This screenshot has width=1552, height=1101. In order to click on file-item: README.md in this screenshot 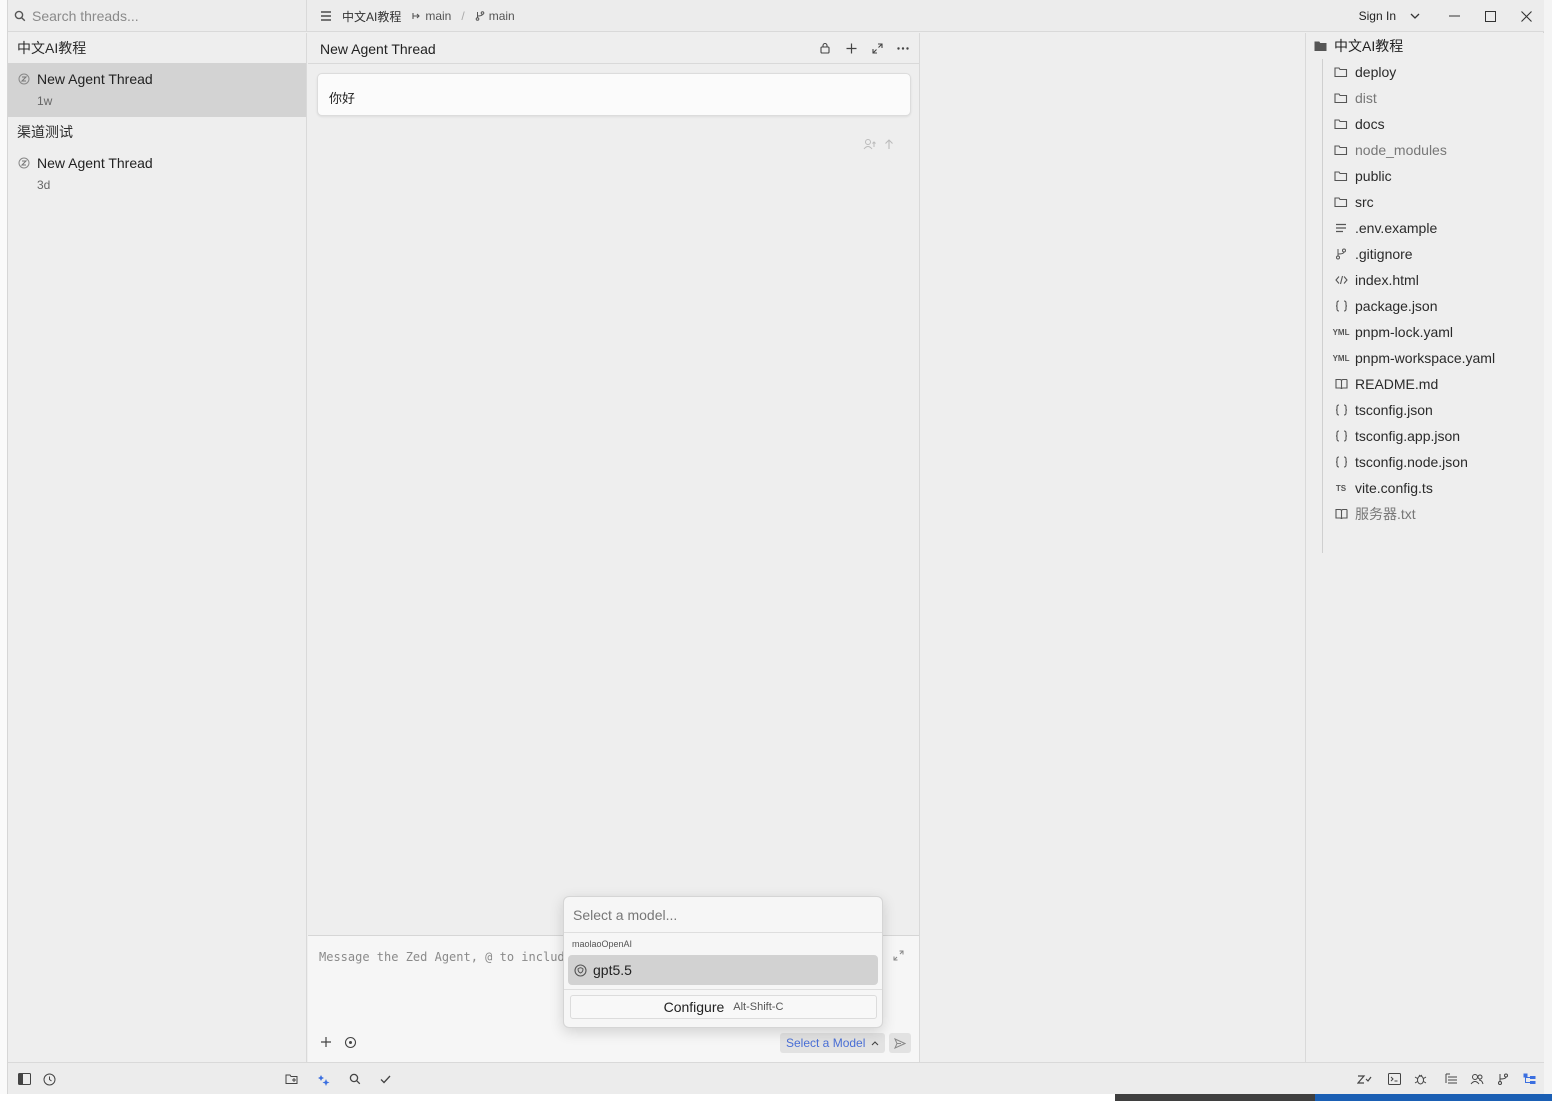, I will do `click(1386, 384)`.